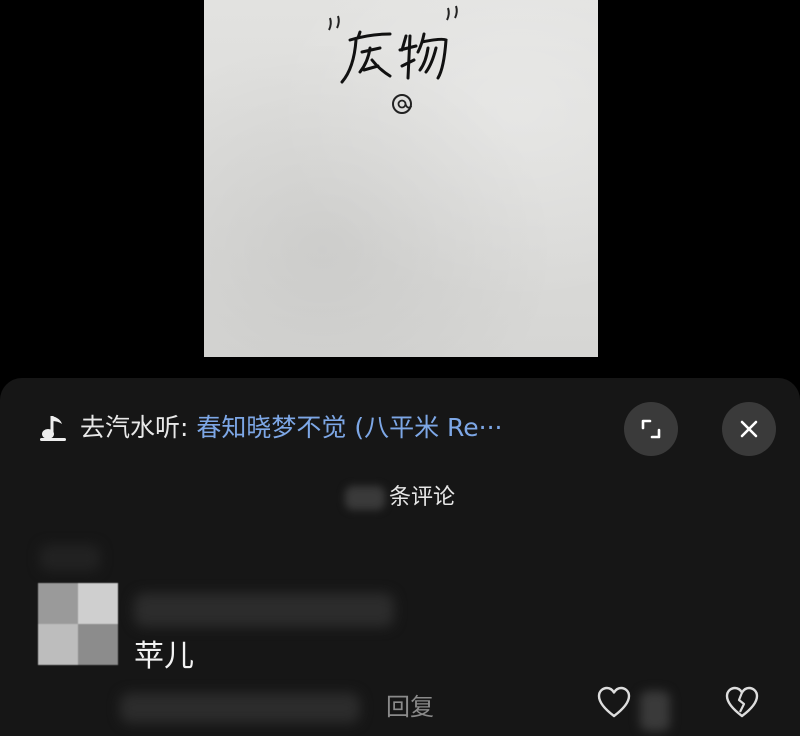 The height and width of the screenshot is (736, 800). Describe the element at coordinates (70, 558) in the screenshot. I see `blurred-content` at that location.